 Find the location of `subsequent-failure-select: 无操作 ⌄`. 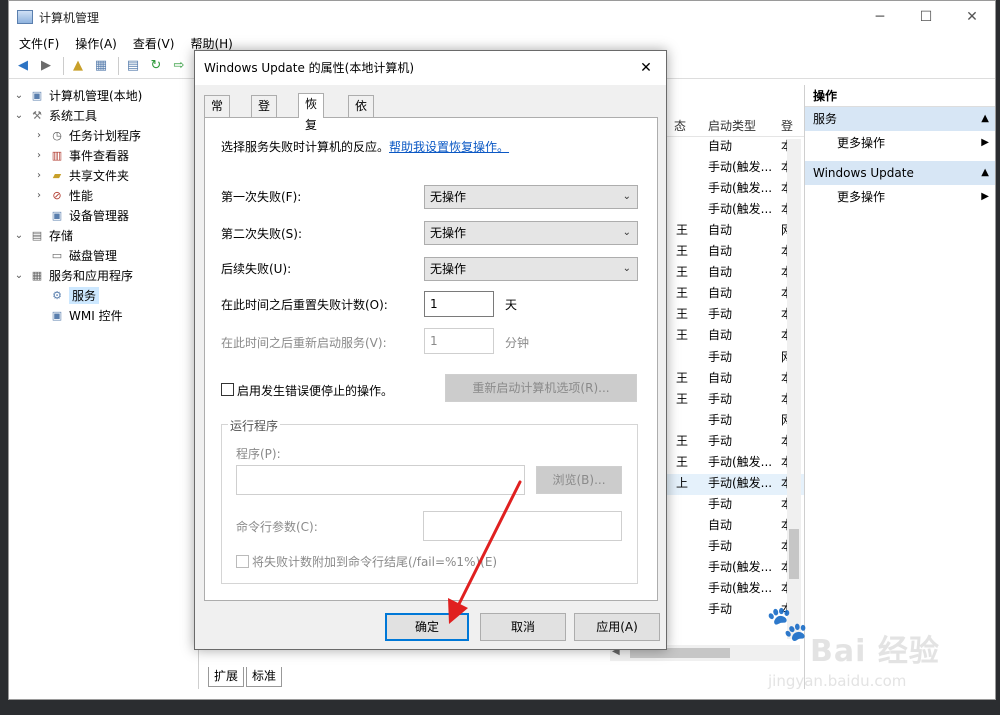

subsequent-failure-select: 无操作 ⌄ is located at coordinates (531, 269).